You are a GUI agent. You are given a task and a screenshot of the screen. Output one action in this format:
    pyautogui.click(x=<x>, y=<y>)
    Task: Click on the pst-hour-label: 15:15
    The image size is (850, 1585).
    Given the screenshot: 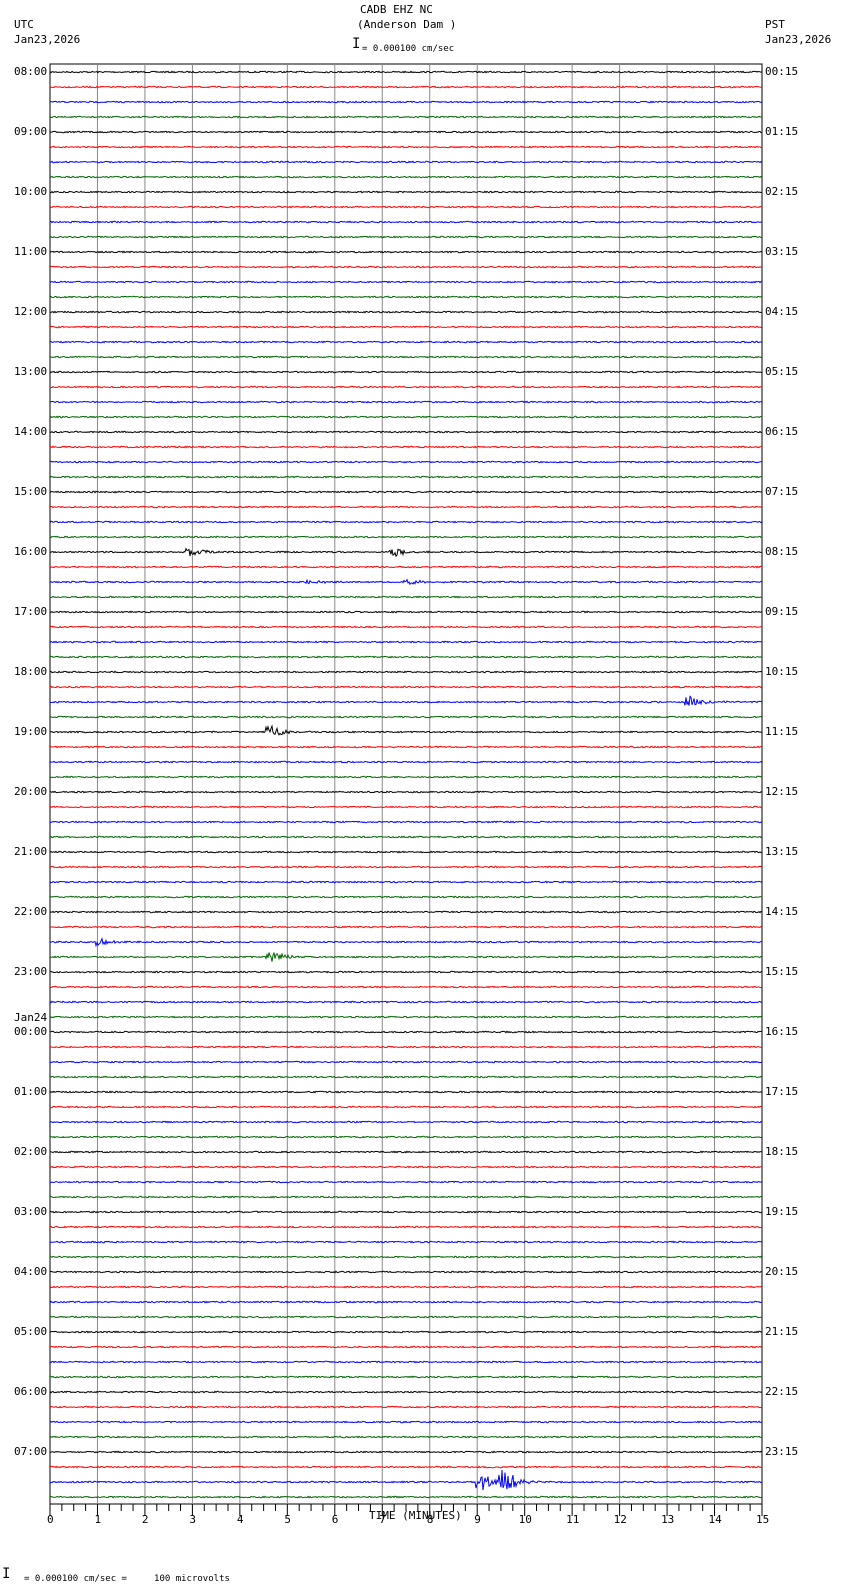 What is the action you would take?
    pyautogui.click(x=782, y=971)
    